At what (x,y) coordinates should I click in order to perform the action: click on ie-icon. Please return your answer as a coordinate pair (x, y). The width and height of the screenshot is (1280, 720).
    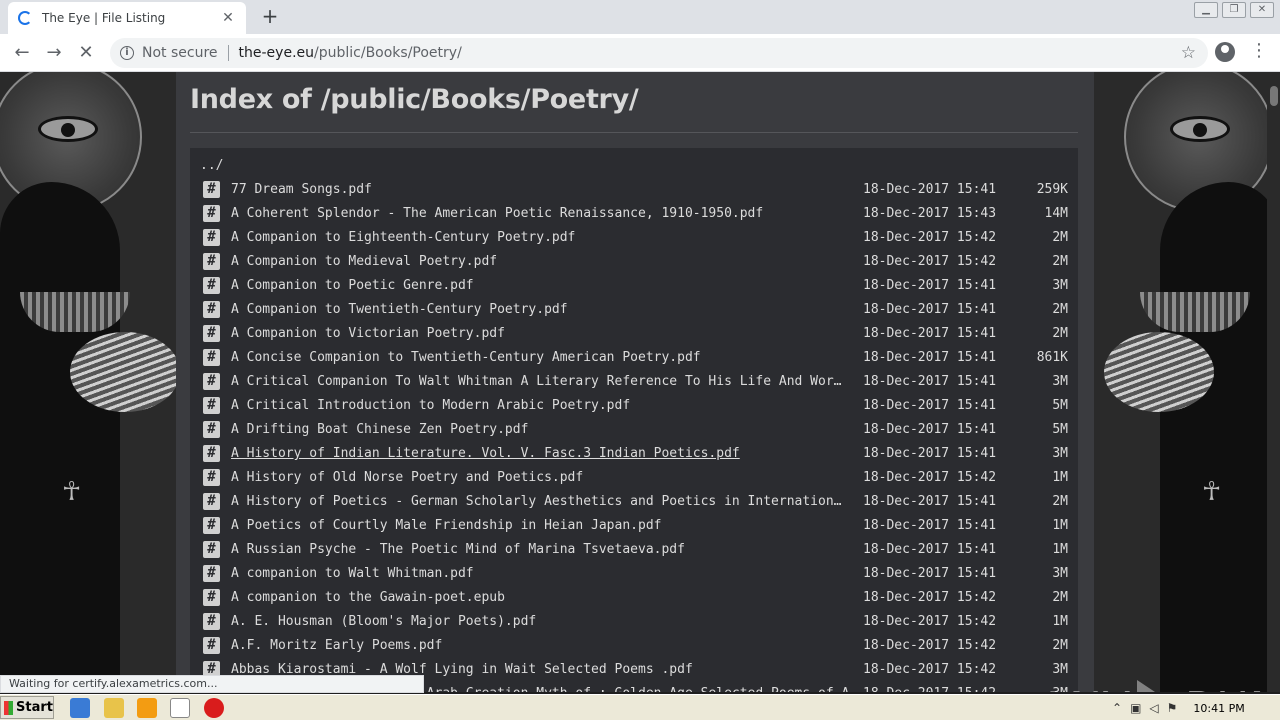
    Looking at the image, I should click on (80, 708).